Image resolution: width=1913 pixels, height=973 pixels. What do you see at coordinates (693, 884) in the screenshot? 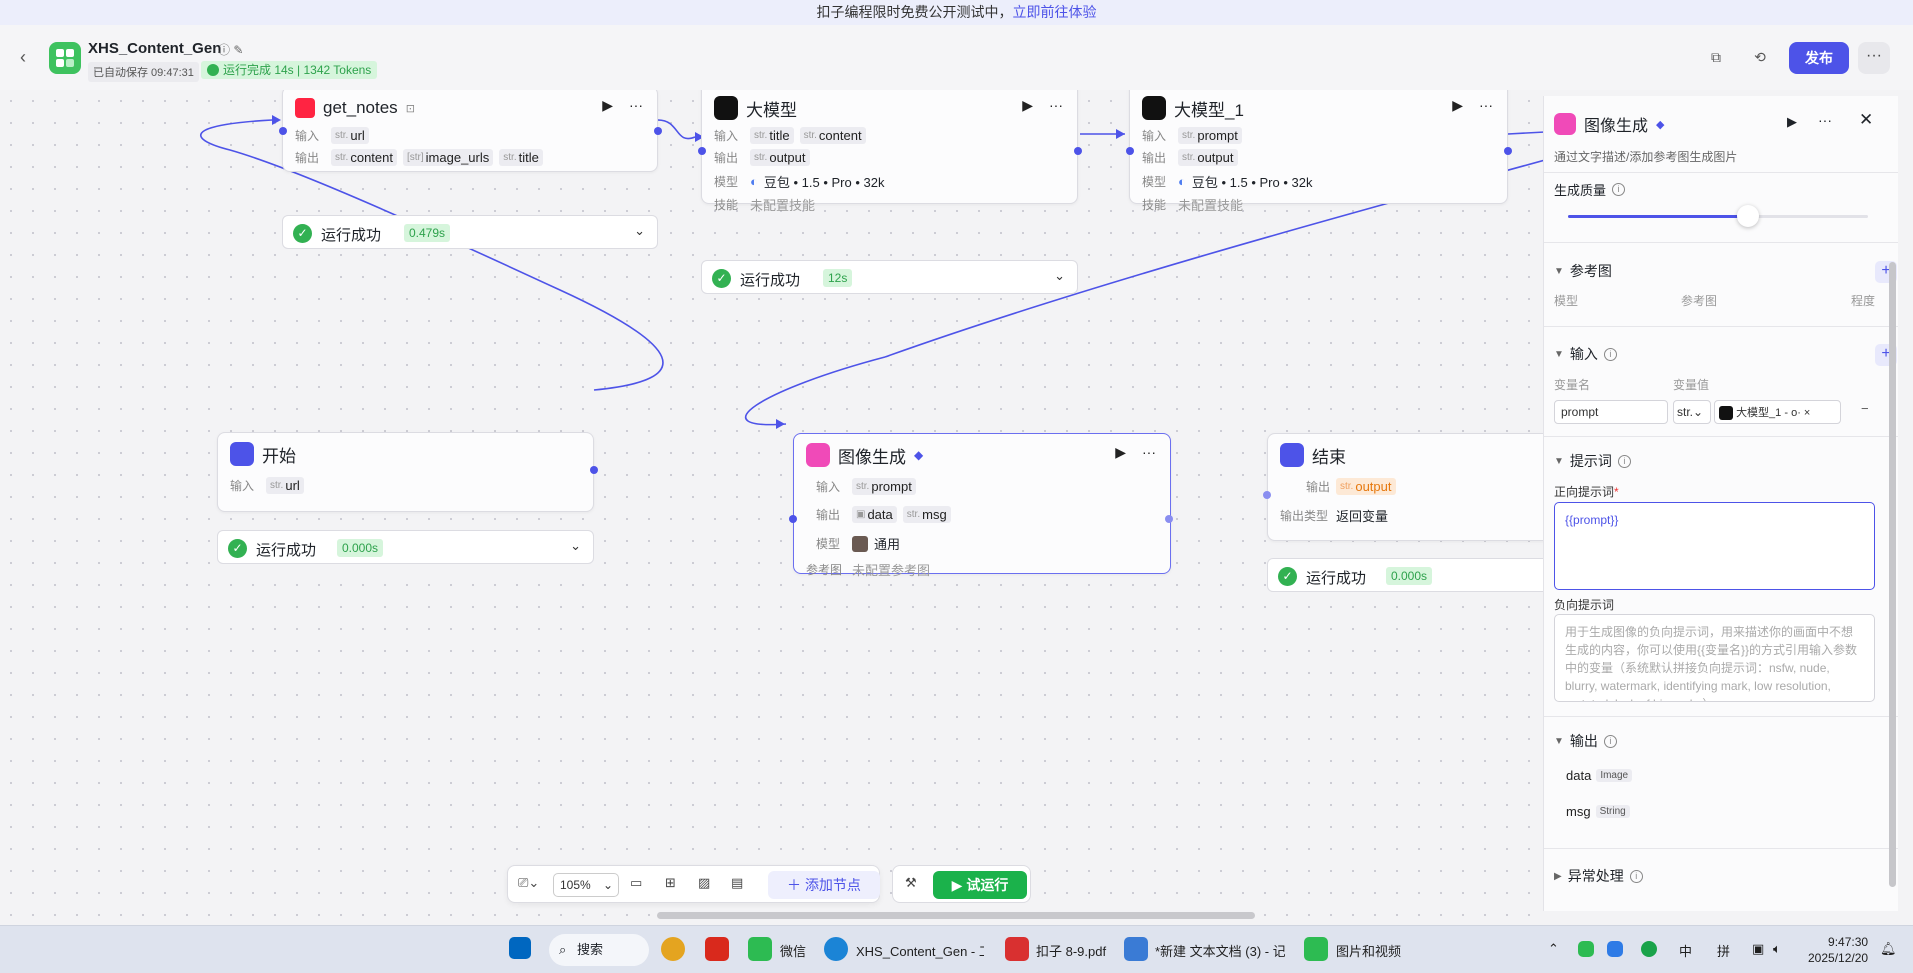
I see `canvas-toolbar: ⎚⌄ 105% ⌄ ▭ ⊞ ▨ ▤ ＋ 添加节点` at bounding box center [693, 884].